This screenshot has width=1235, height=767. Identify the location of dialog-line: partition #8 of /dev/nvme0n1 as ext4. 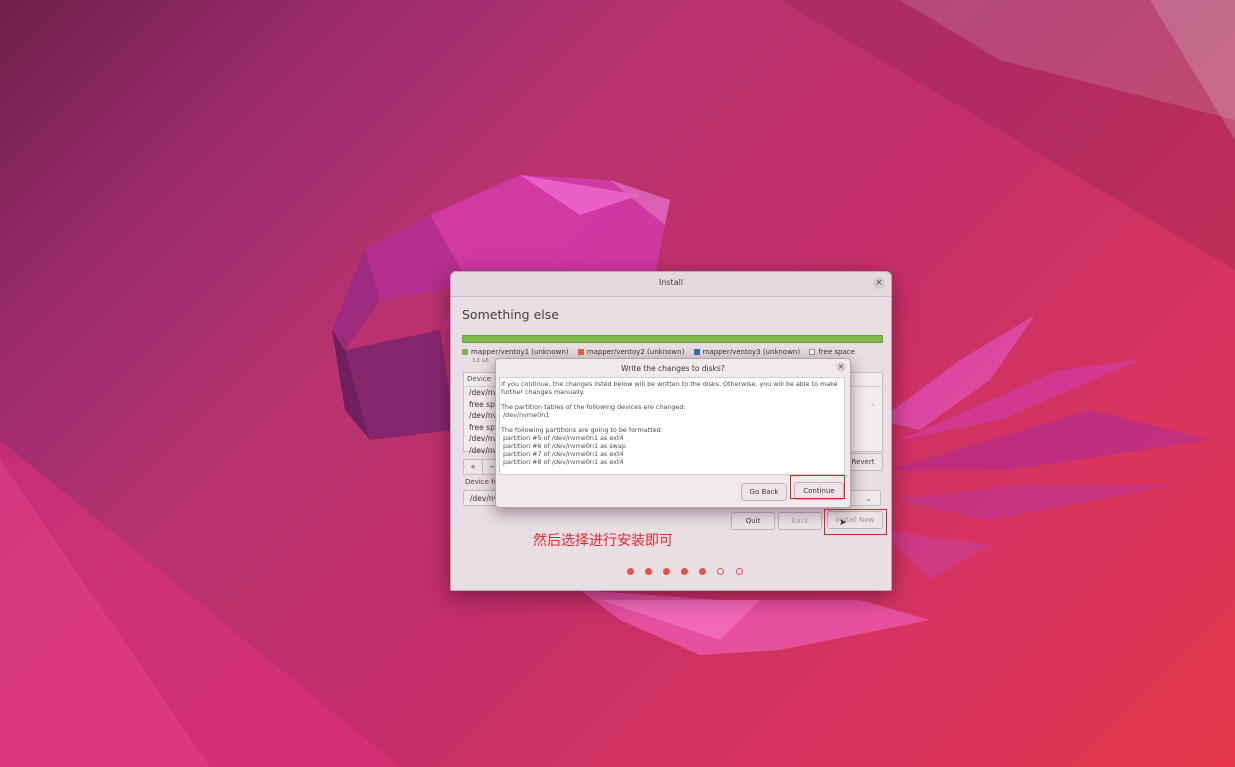
(563, 462).